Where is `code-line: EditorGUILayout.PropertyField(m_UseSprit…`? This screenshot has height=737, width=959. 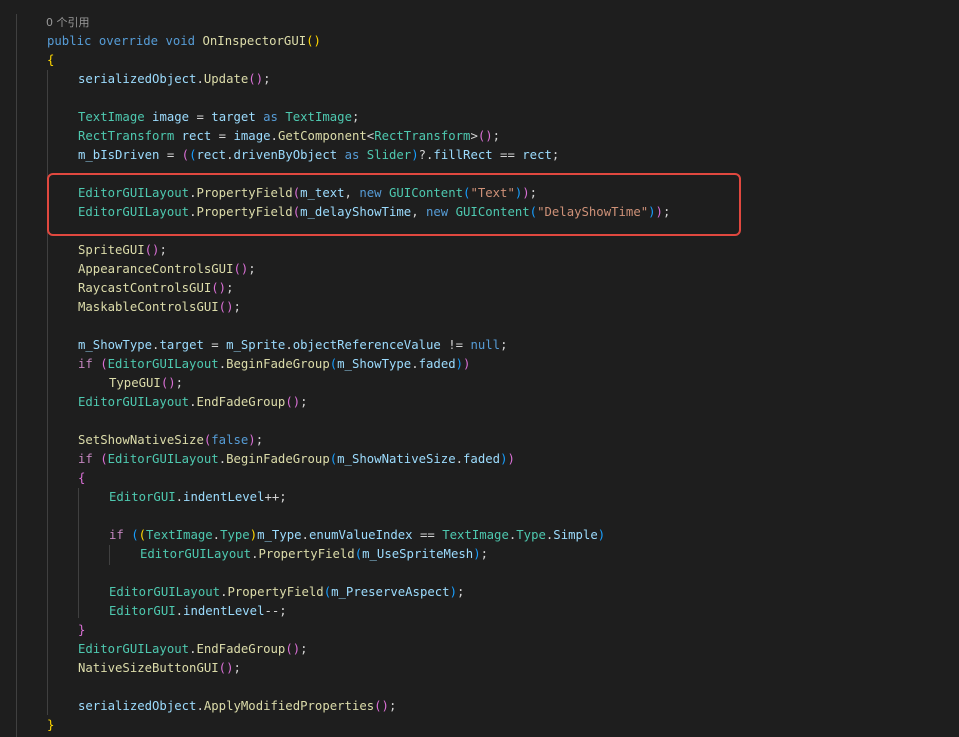
code-line: EditorGUILayout.PropertyField(m_UseSprit… is located at coordinates (314, 554).